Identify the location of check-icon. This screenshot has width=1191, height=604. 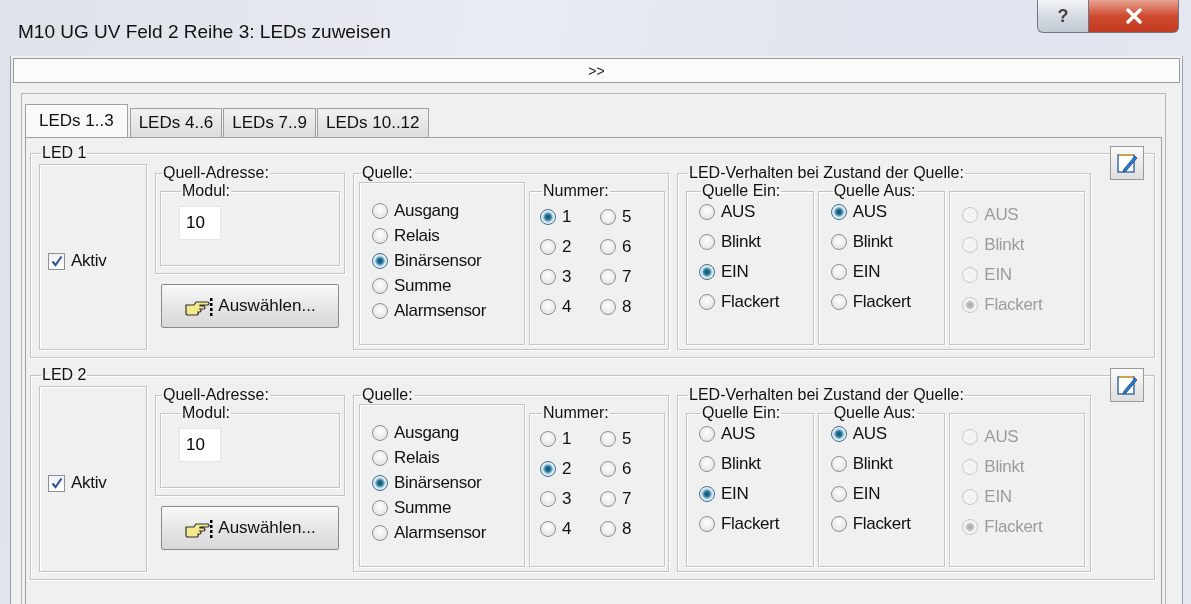
(56, 261).